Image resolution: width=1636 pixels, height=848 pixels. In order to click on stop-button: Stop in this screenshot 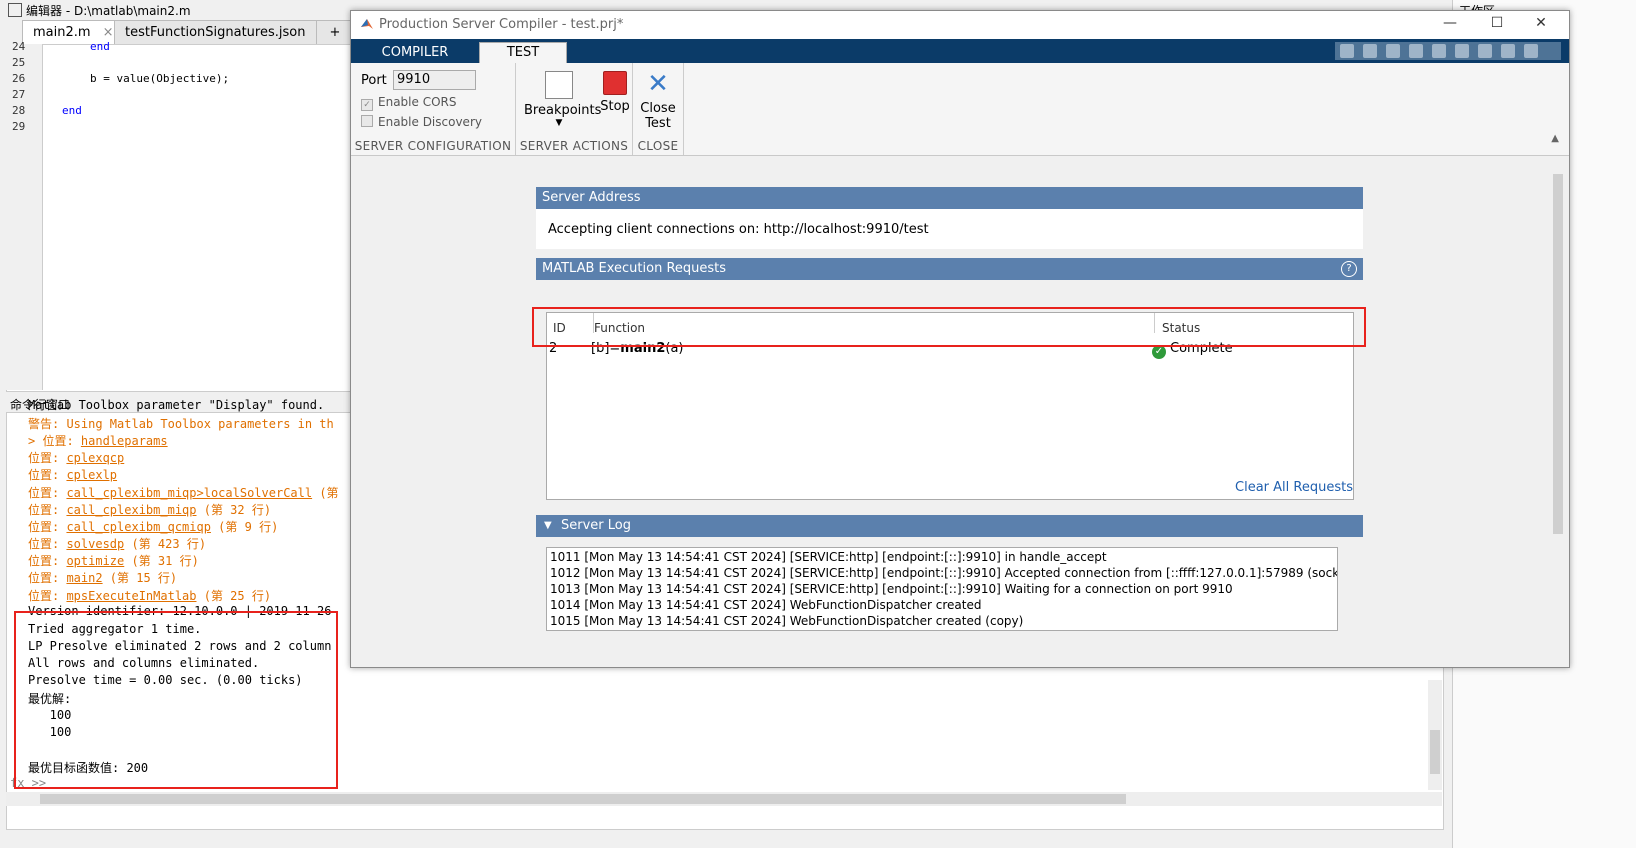, I will do `click(615, 92)`.